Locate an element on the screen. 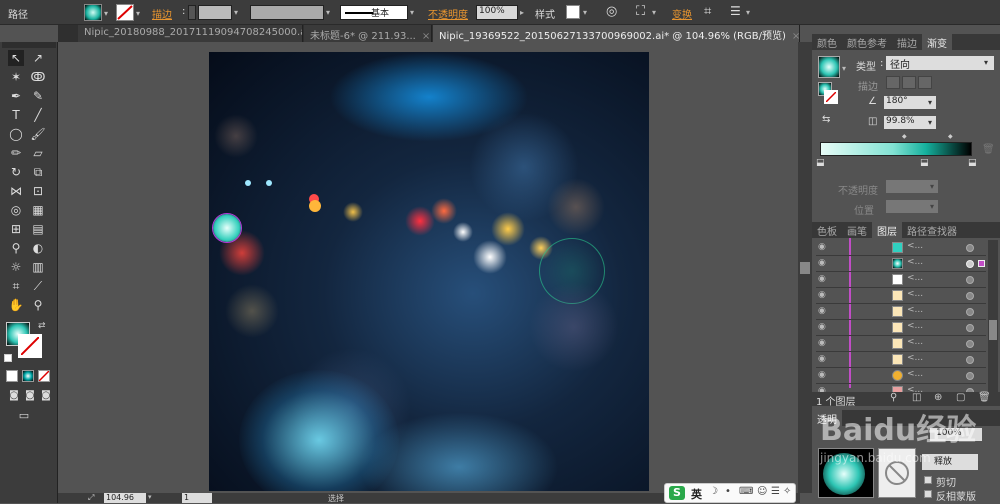 This screenshot has height=504, width=1000. curvature-tool-icon: ✎ is located at coordinates (38, 96).